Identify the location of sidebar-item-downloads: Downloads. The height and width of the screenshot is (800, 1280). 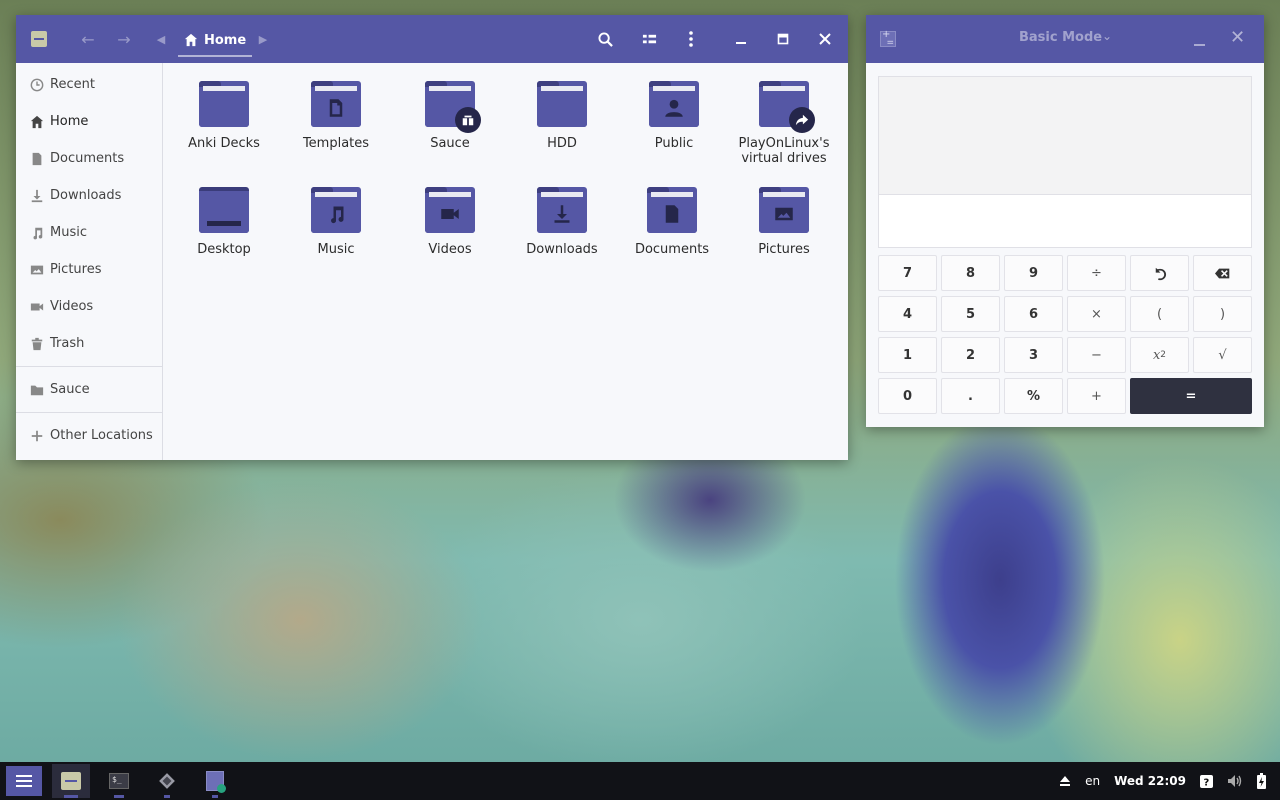
(89, 195).